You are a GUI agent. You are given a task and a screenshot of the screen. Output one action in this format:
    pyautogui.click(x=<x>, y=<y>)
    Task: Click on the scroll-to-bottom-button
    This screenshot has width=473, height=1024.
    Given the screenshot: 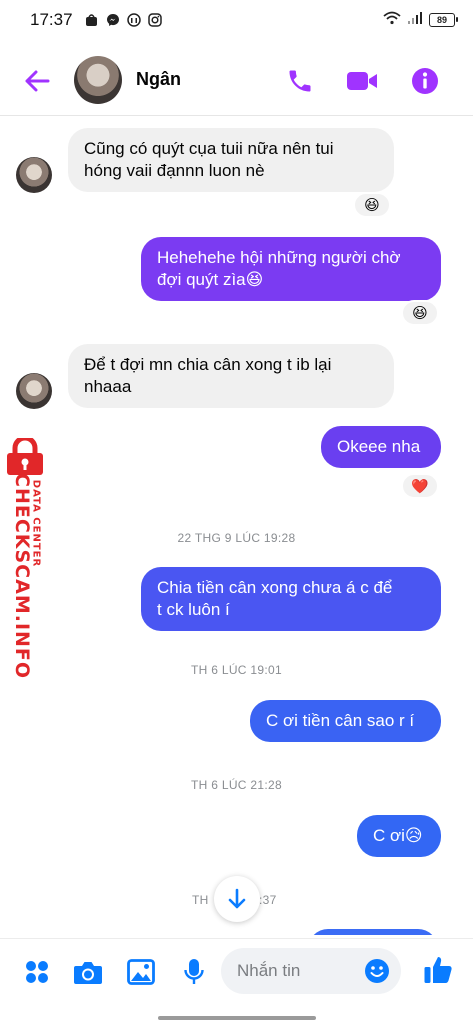 What is the action you would take?
    pyautogui.click(x=237, y=899)
    